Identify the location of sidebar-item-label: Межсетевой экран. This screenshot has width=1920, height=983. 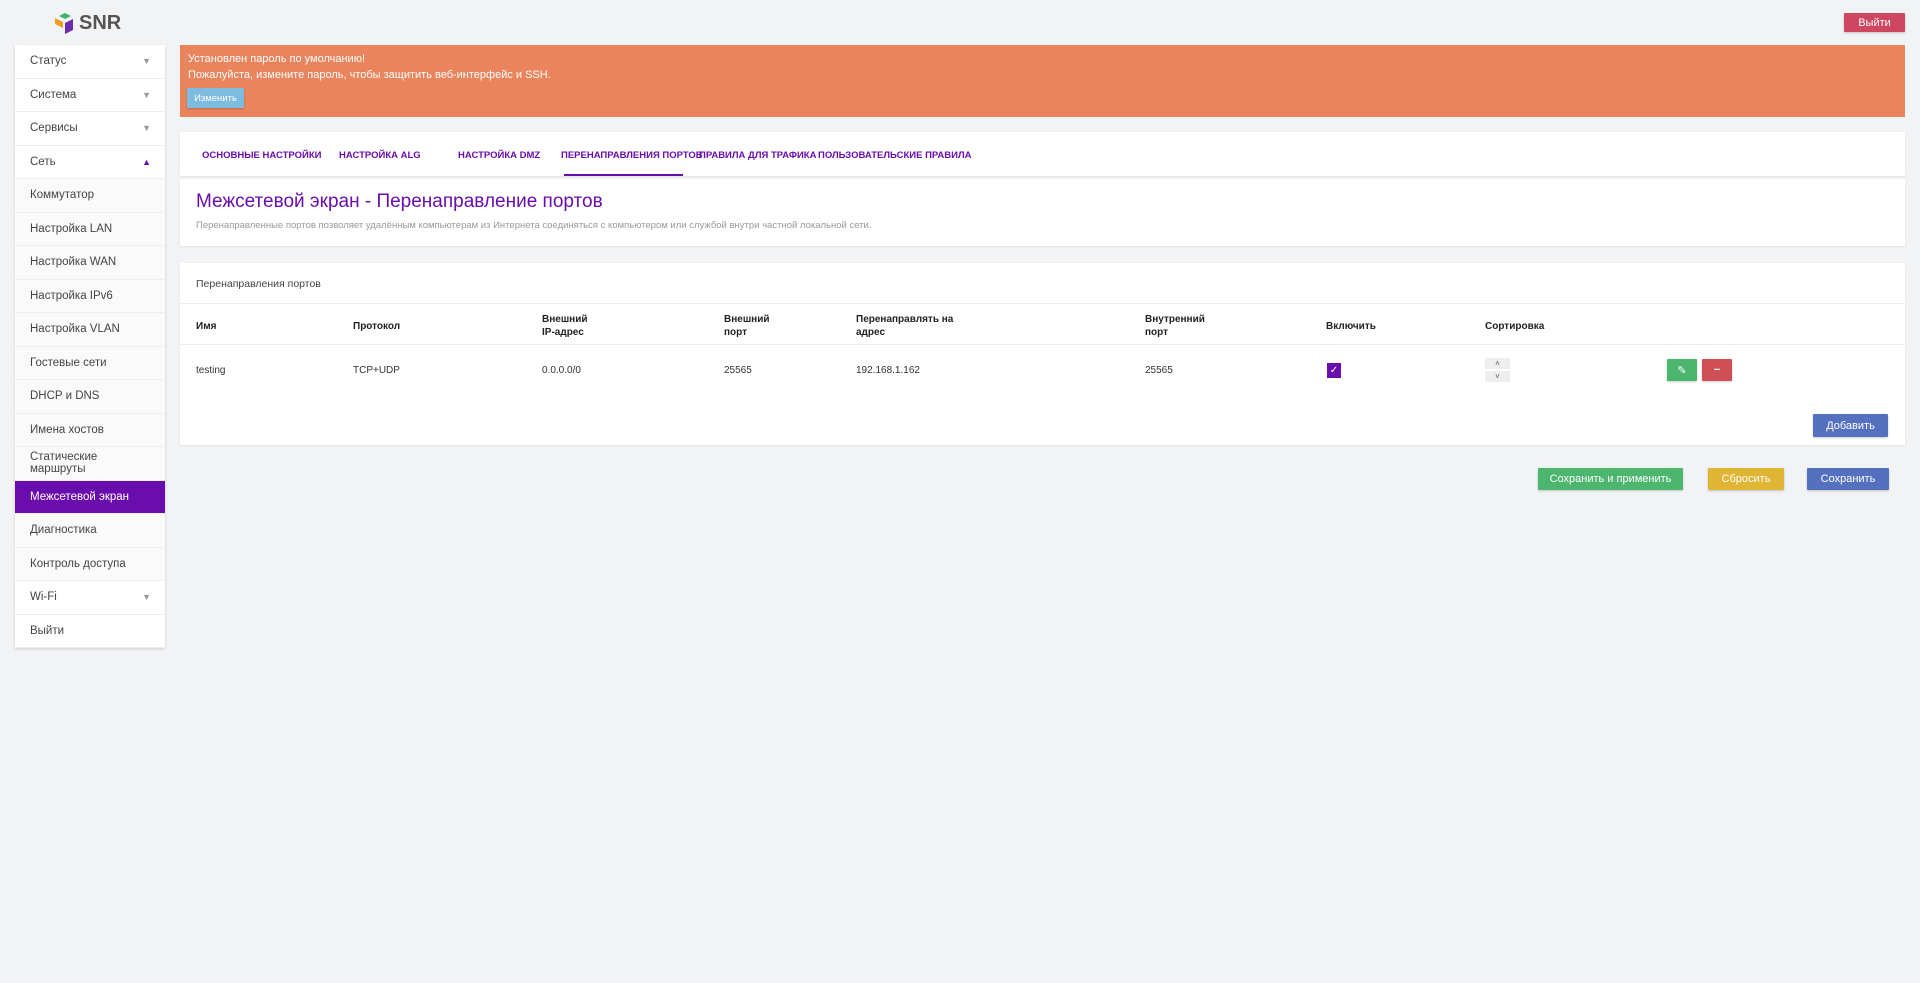
(80, 496).